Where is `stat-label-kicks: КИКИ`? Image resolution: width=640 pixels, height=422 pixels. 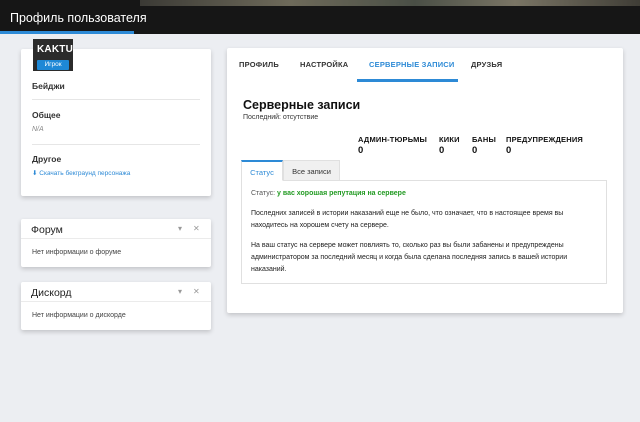
stat-label-kicks: КИКИ is located at coordinates (449, 139).